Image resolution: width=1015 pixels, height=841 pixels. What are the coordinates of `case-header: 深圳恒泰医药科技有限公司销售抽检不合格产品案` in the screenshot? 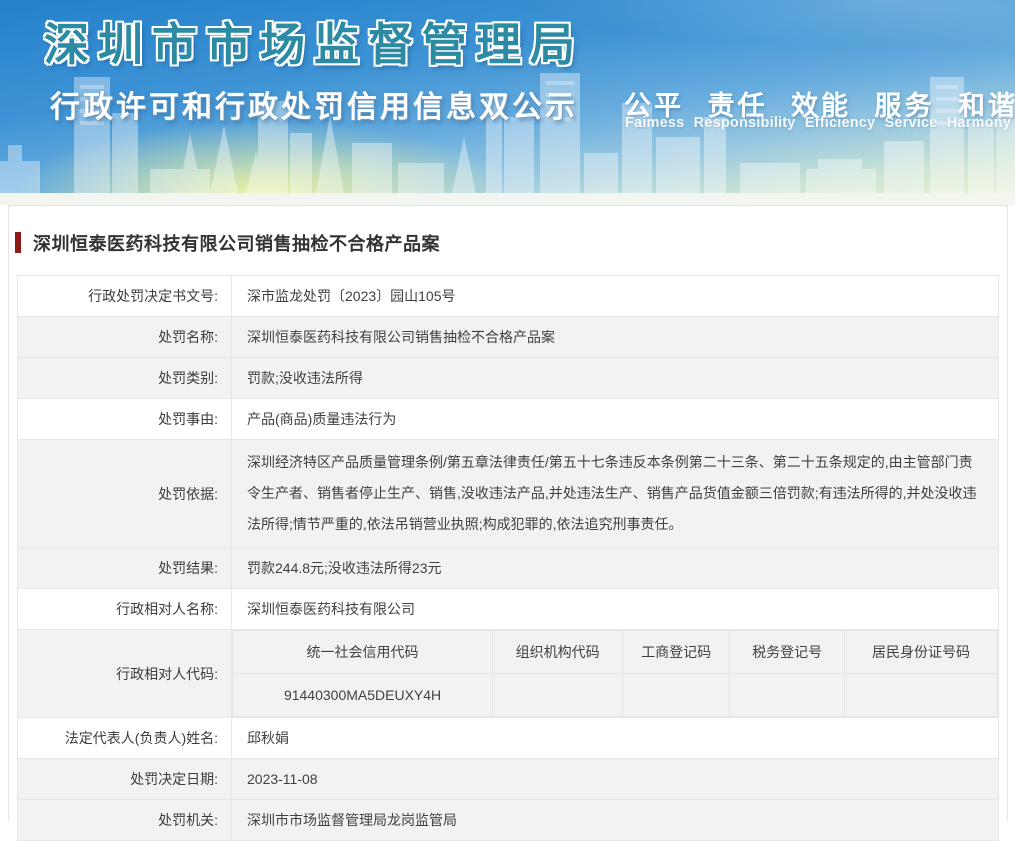 It's located at (508, 240).